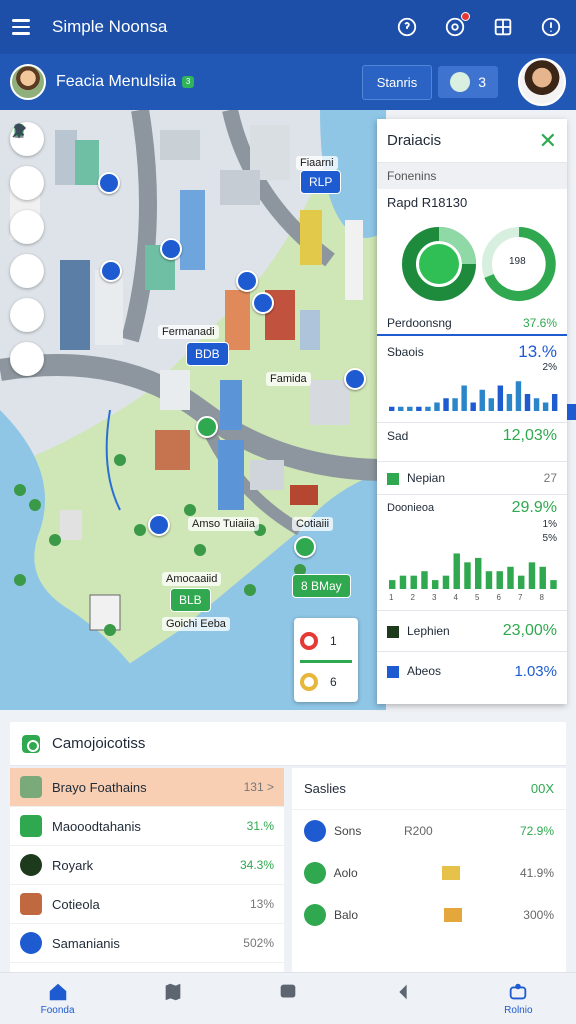  Describe the element at coordinates (472, 266) in the screenshot. I see `donut-charts: 198` at that location.